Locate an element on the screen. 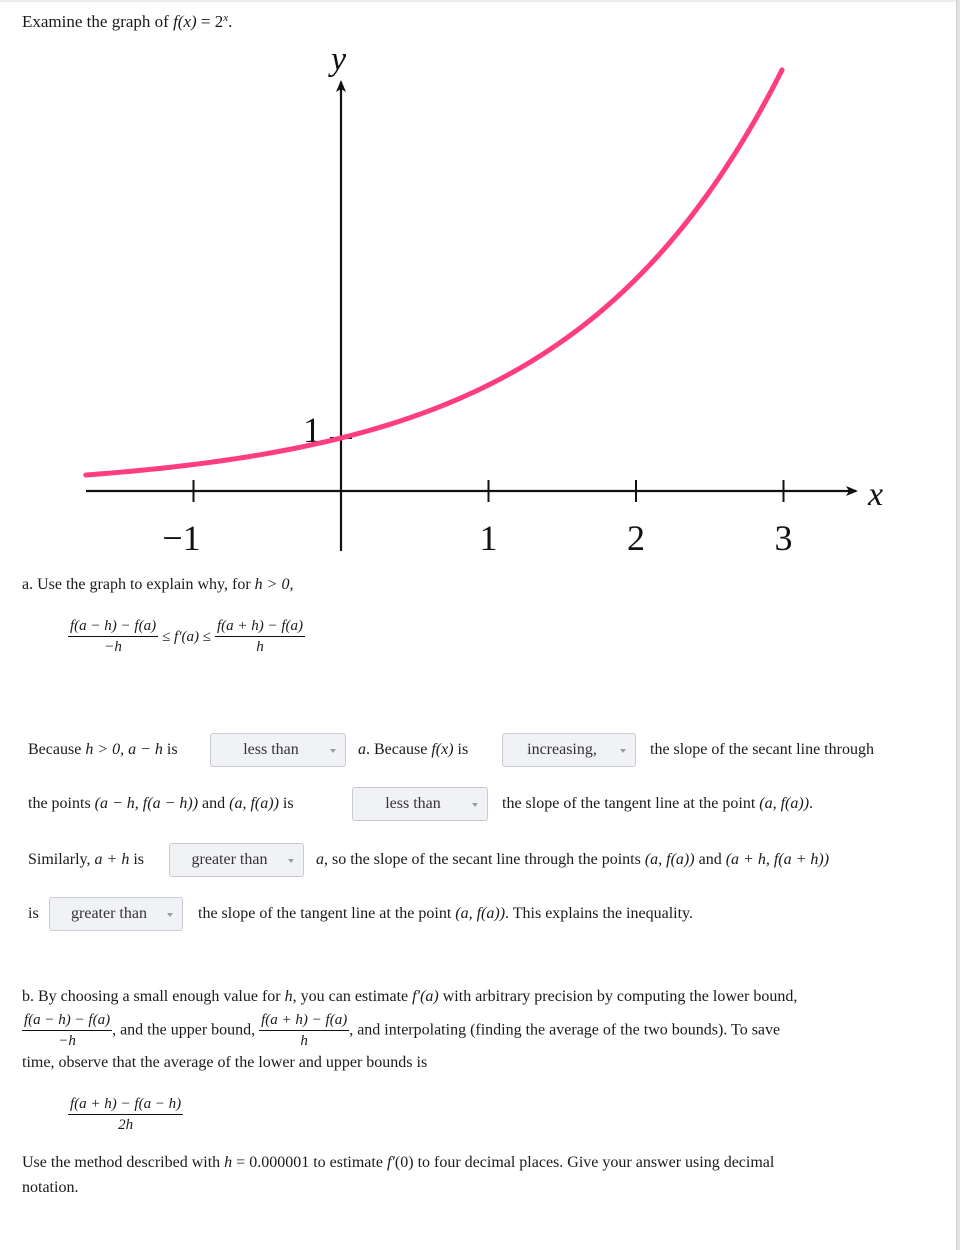 Image resolution: width=960 pixels, height=1250 pixels. dropdown-function-behavior: increasing, is located at coordinates (569, 750).